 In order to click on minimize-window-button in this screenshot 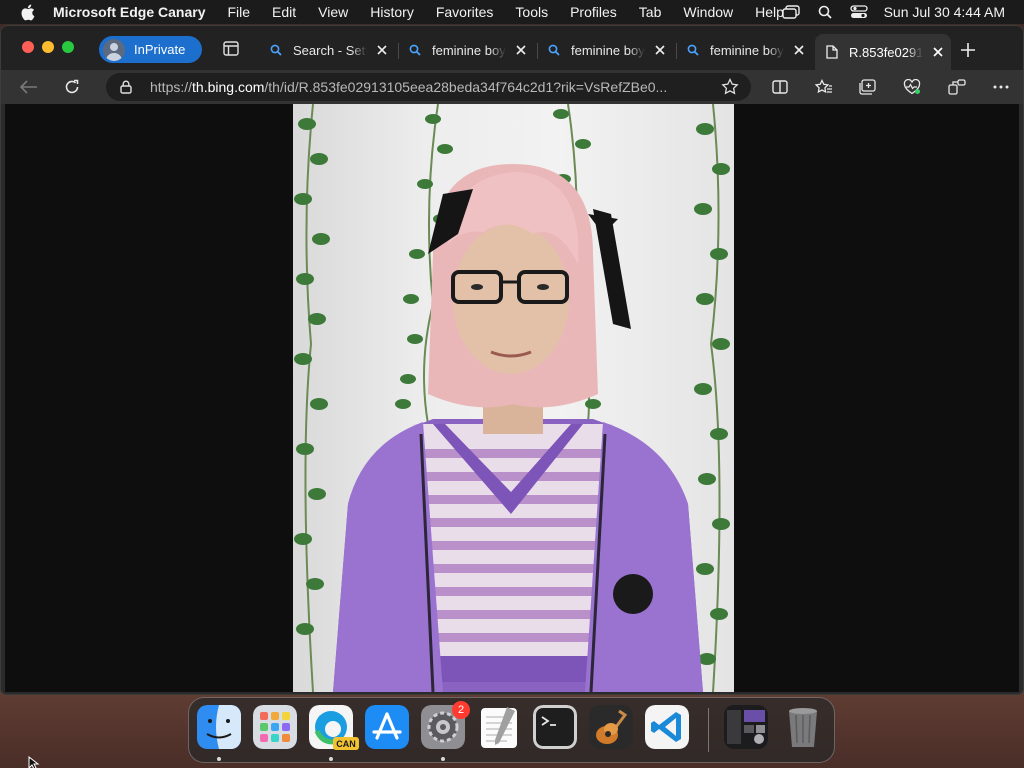, I will do `click(48, 47)`.